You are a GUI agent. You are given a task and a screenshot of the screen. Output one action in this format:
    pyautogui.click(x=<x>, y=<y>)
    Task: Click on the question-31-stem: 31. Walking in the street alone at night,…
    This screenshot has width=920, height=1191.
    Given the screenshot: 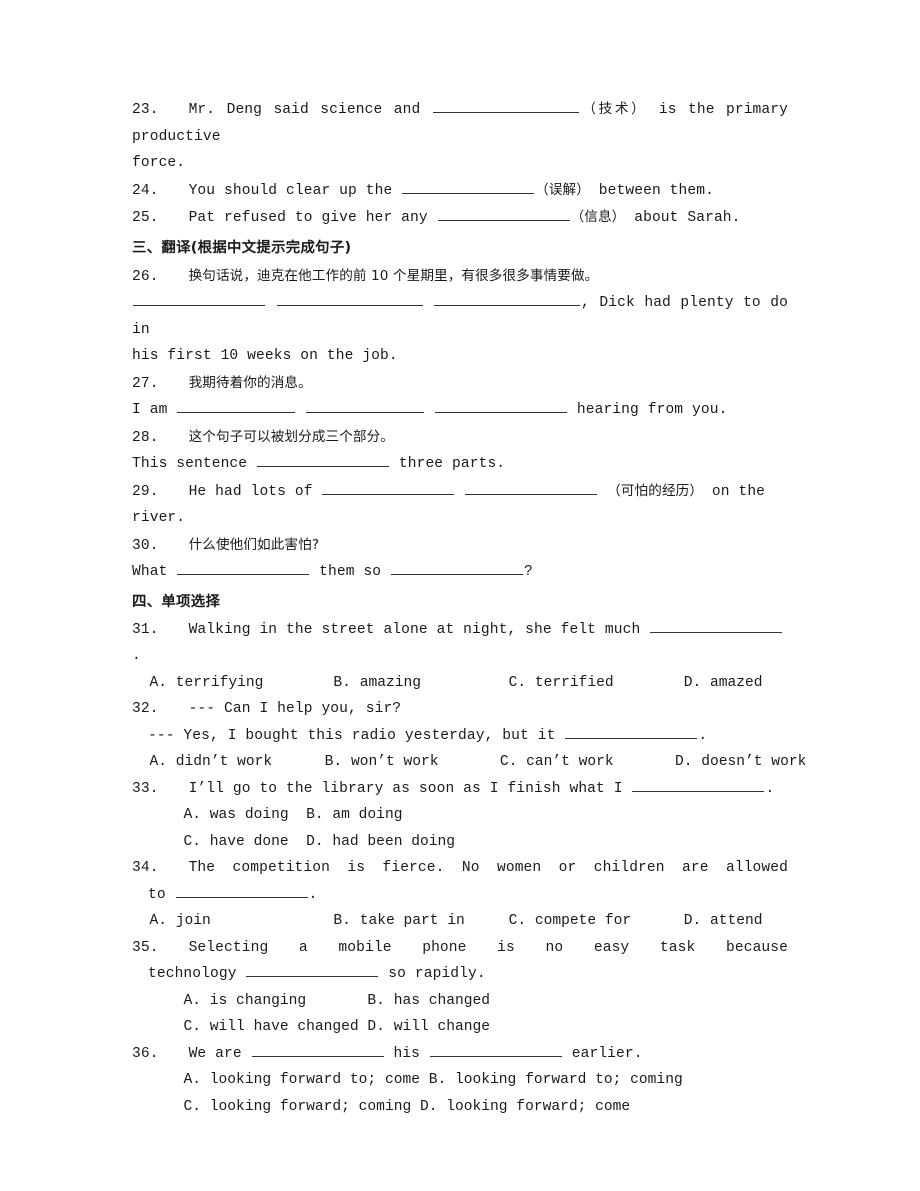 What is the action you would take?
    pyautogui.click(x=460, y=643)
    